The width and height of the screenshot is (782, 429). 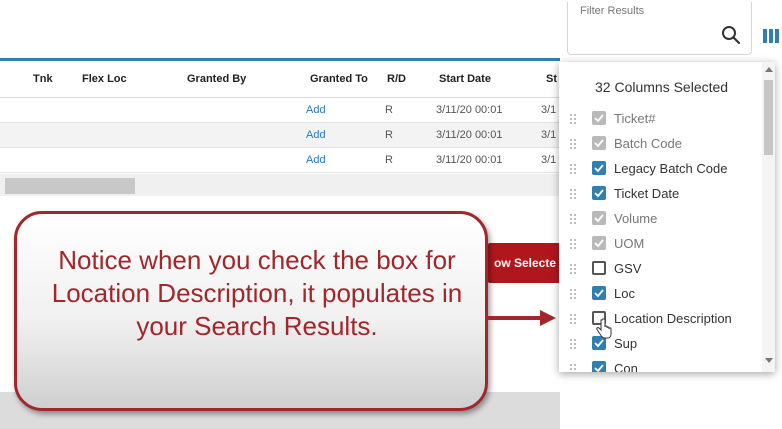 What do you see at coordinates (636, 218) in the screenshot?
I see `column-option-label: Volume` at bounding box center [636, 218].